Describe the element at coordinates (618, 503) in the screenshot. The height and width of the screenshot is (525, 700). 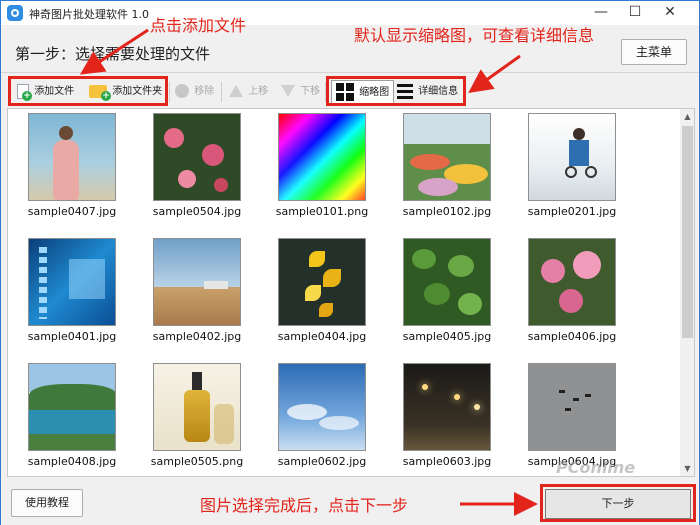
I see `annotation-box-next` at that location.